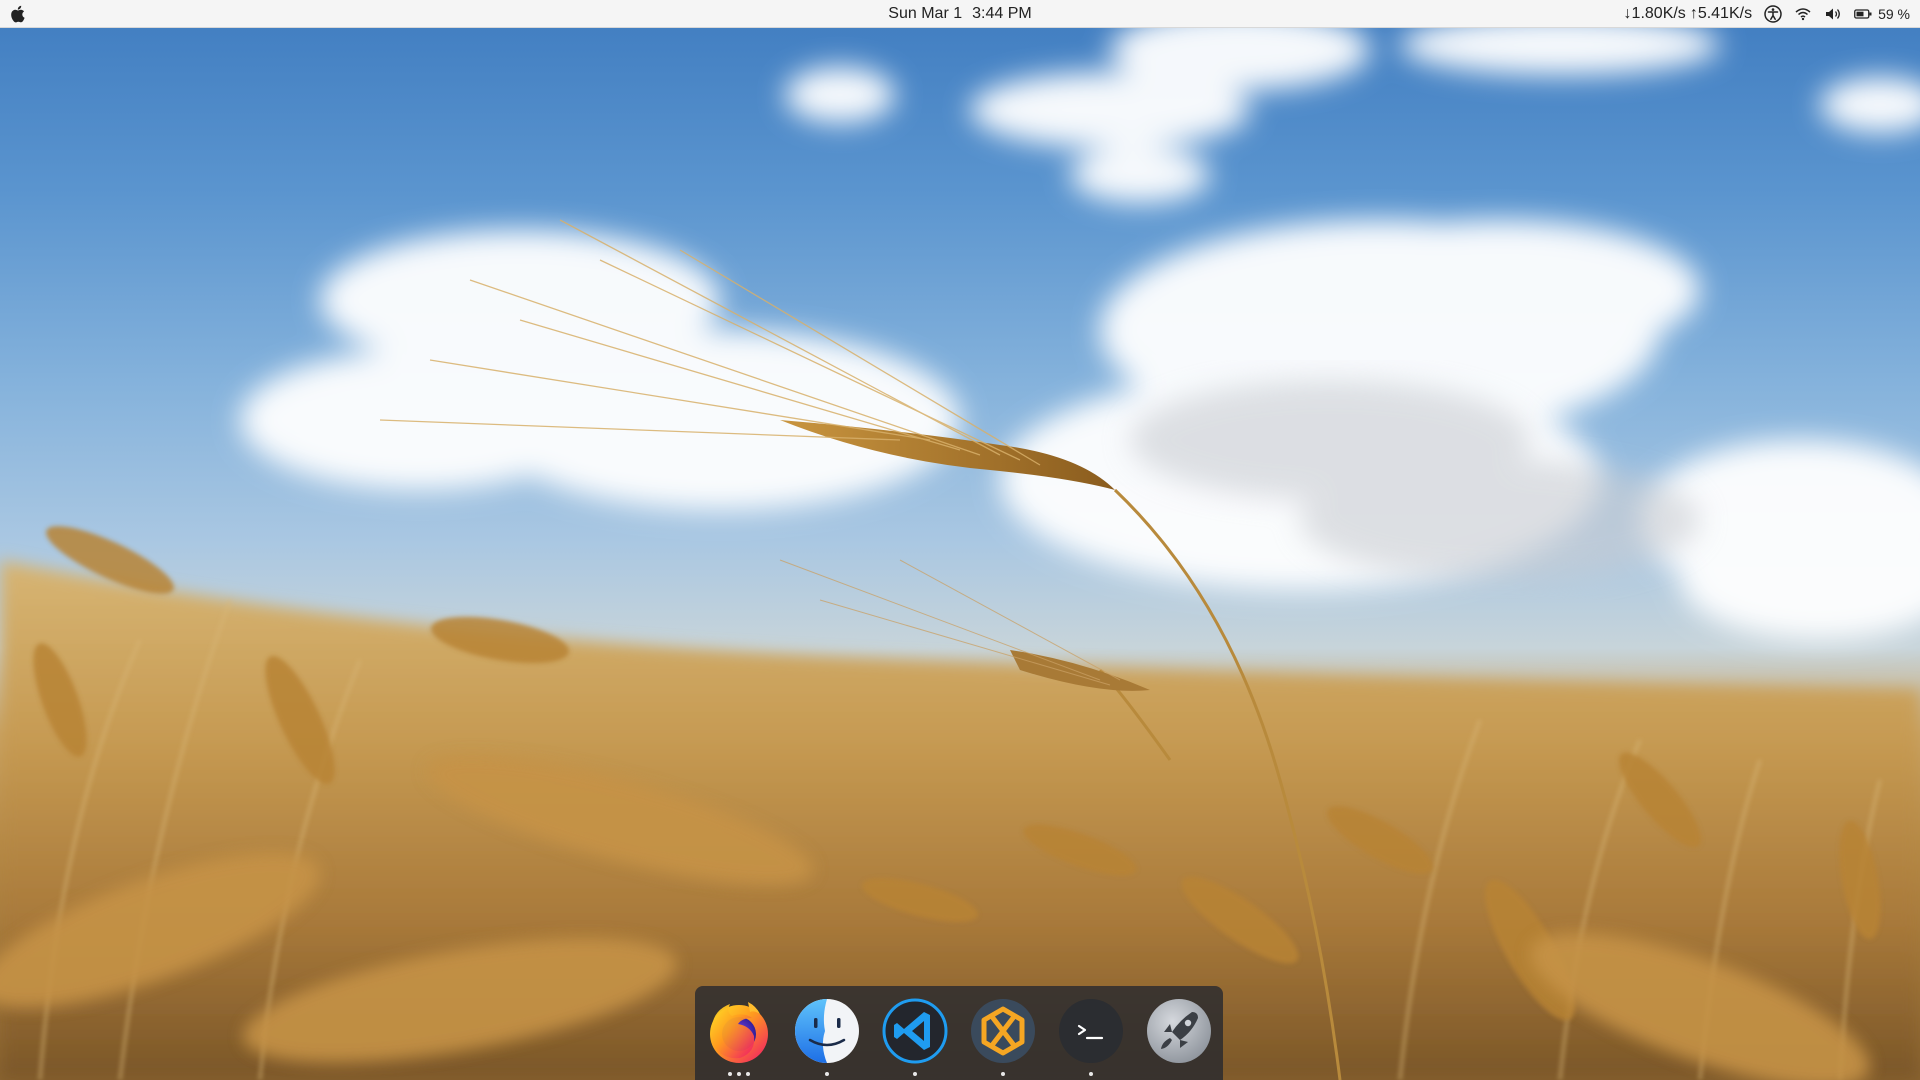 The height and width of the screenshot is (1080, 1920). I want to click on net-download-speed: ↓1.80K/s, so click(1654, 13).